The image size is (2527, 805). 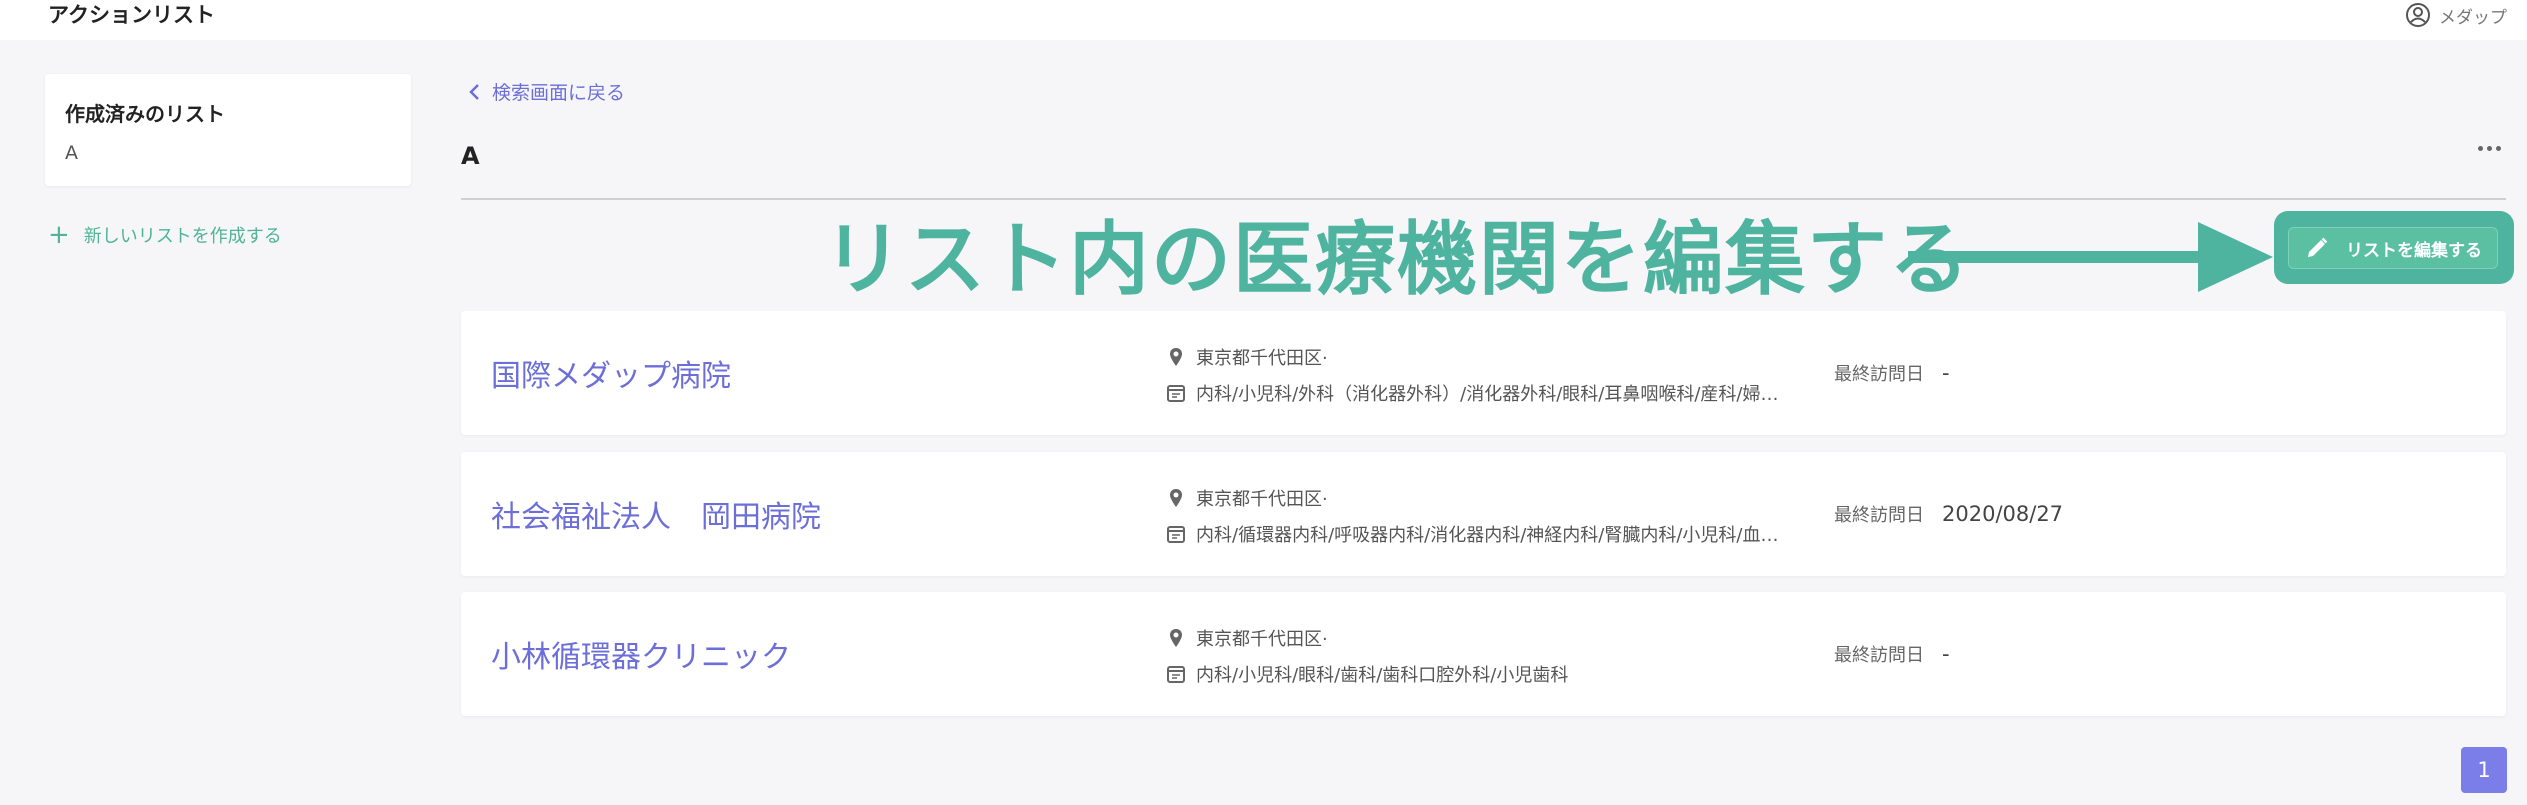 I want to click on pencil-icon, so click(x=2318, y=247).